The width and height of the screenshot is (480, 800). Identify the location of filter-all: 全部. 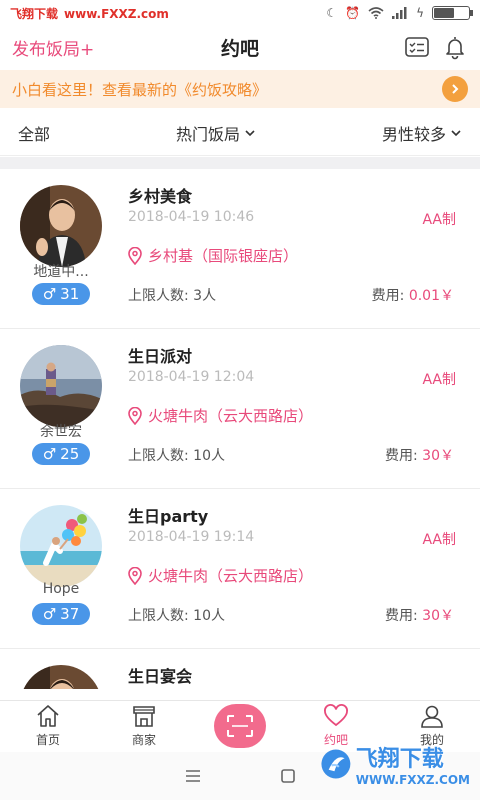
(34, 133).